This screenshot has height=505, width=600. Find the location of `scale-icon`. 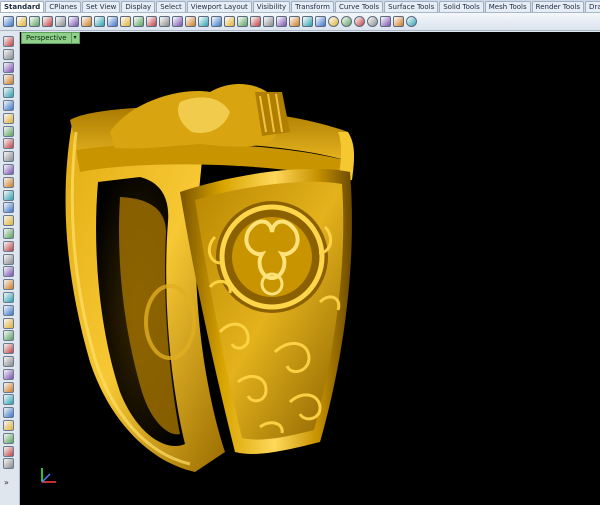

scale-icon is located at coordinates (8, 349).